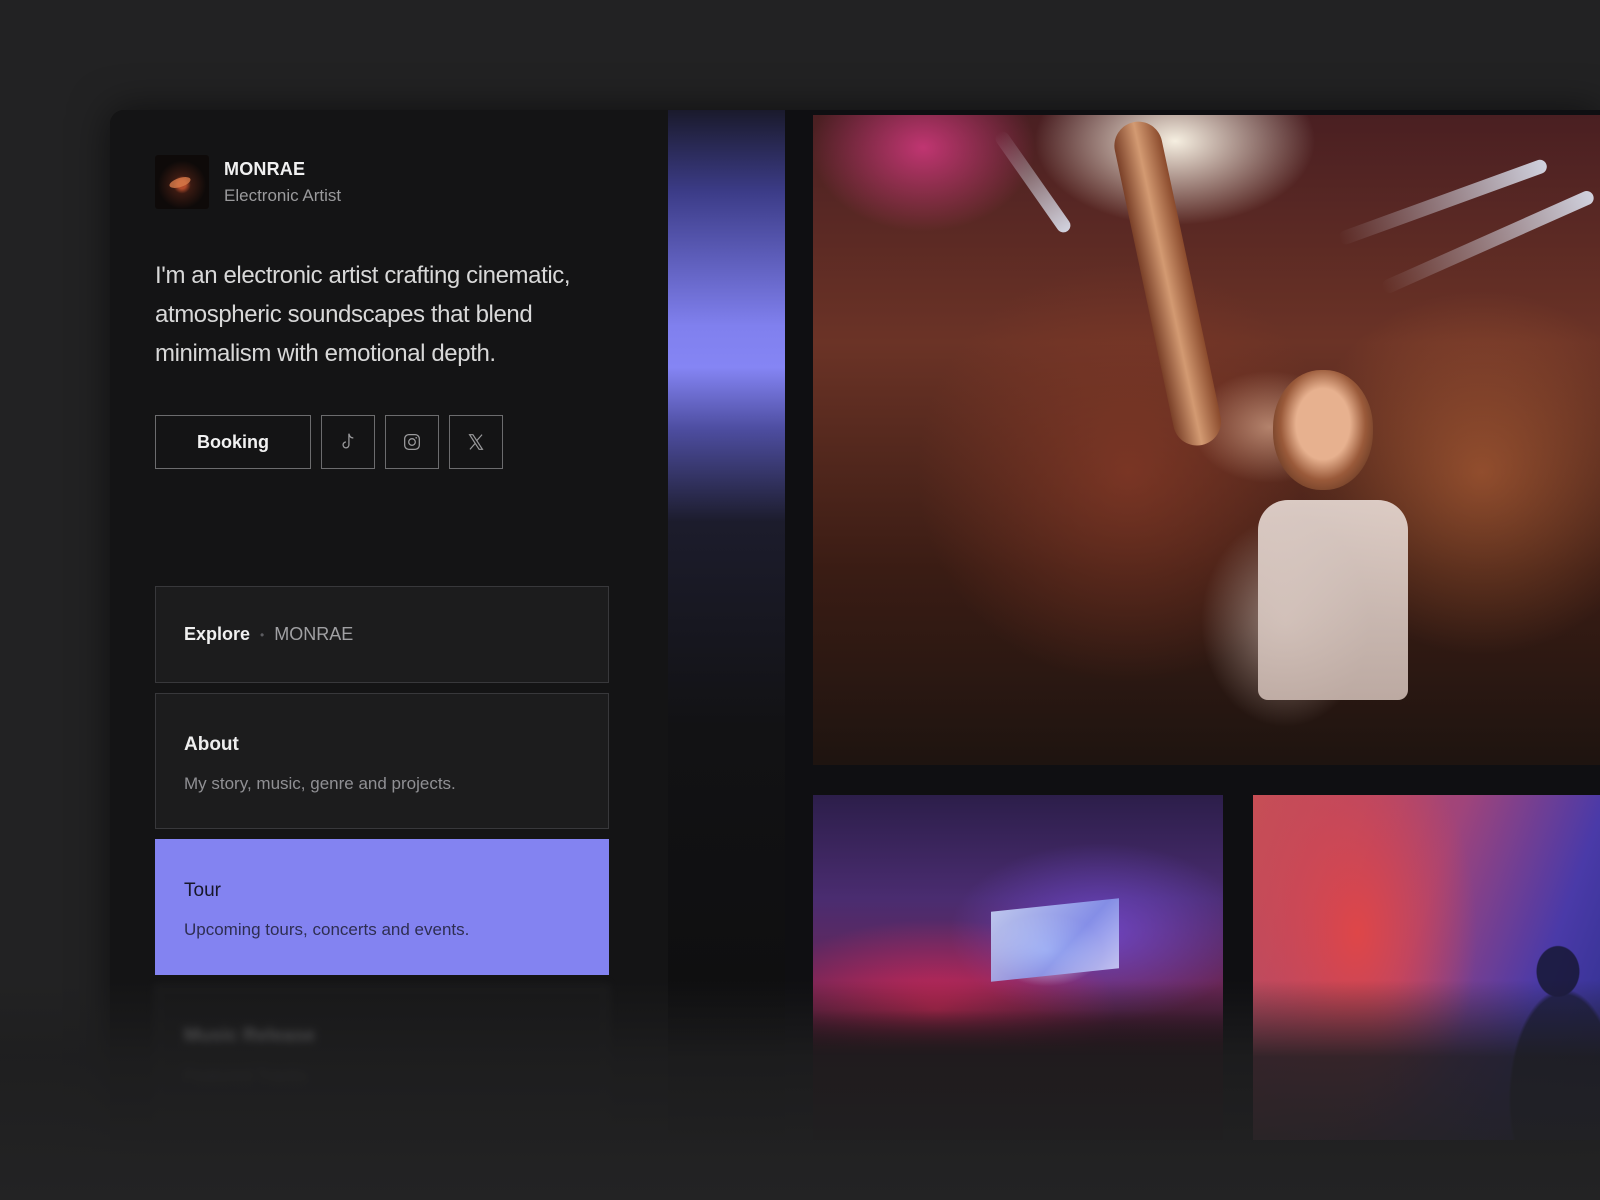 This screenshot has width=1600, height=1200. I want to click on profile-text: MONRAE Electronic Artist, so click(282, 182).